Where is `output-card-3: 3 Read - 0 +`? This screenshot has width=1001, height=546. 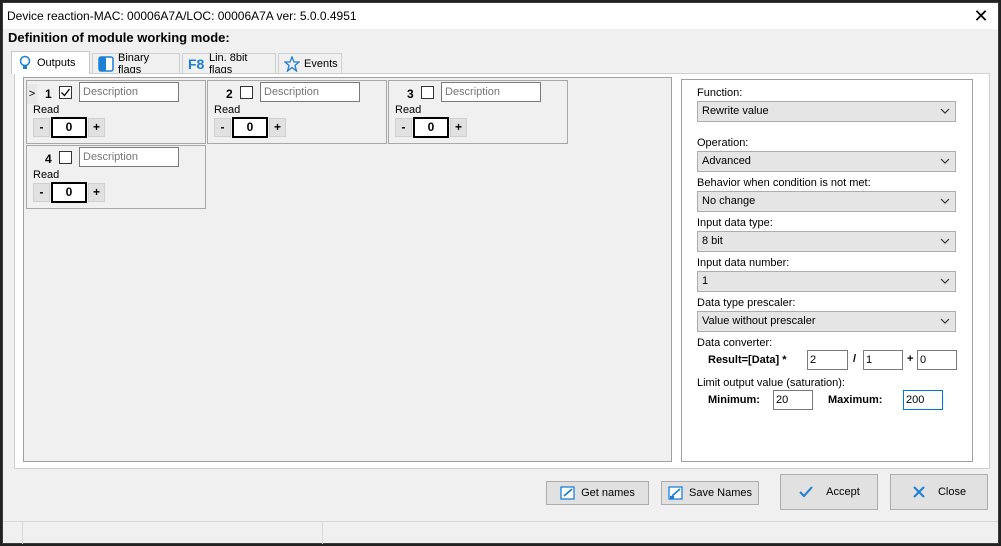
output-card-3: 3 Read - 0 + is located at coordinates (478, 112).